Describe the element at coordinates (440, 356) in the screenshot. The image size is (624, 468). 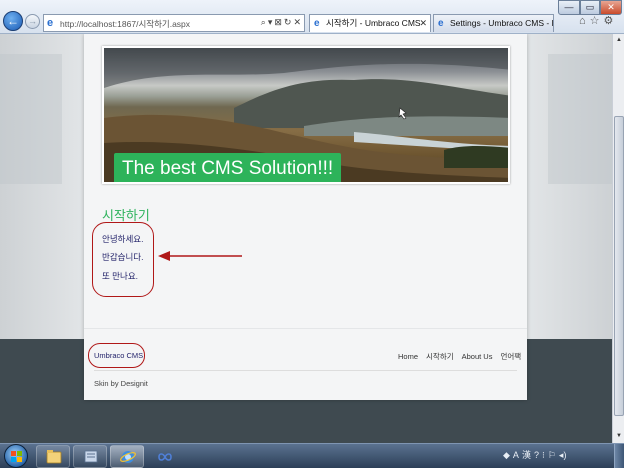
I see `footer-link-getting-started: 시작하기` at that location.